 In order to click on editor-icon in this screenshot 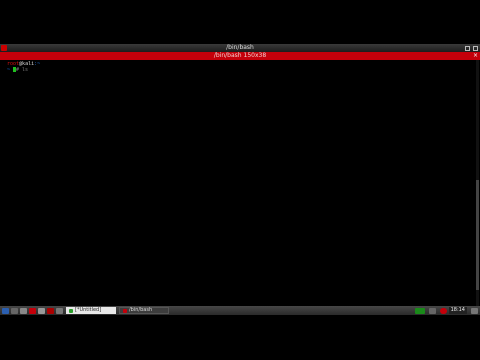, I will do `click(71, 310)`.